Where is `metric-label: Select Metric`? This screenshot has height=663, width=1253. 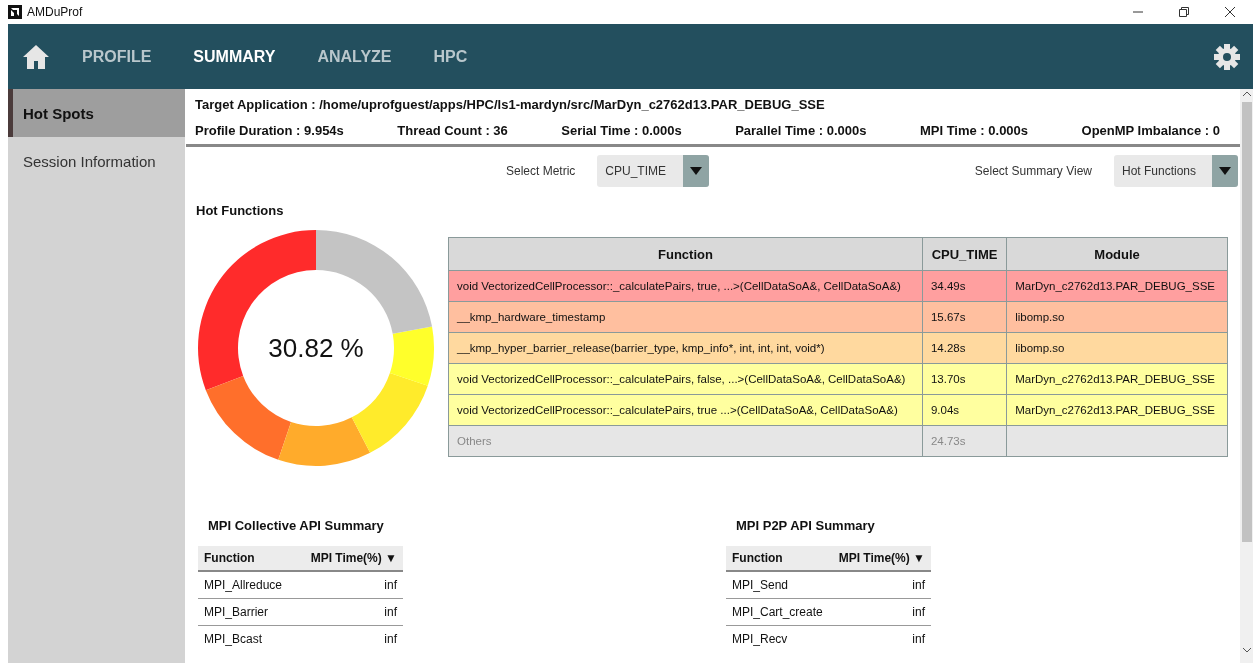
metric-label: Select Metric is located at coordinates (541, 171).